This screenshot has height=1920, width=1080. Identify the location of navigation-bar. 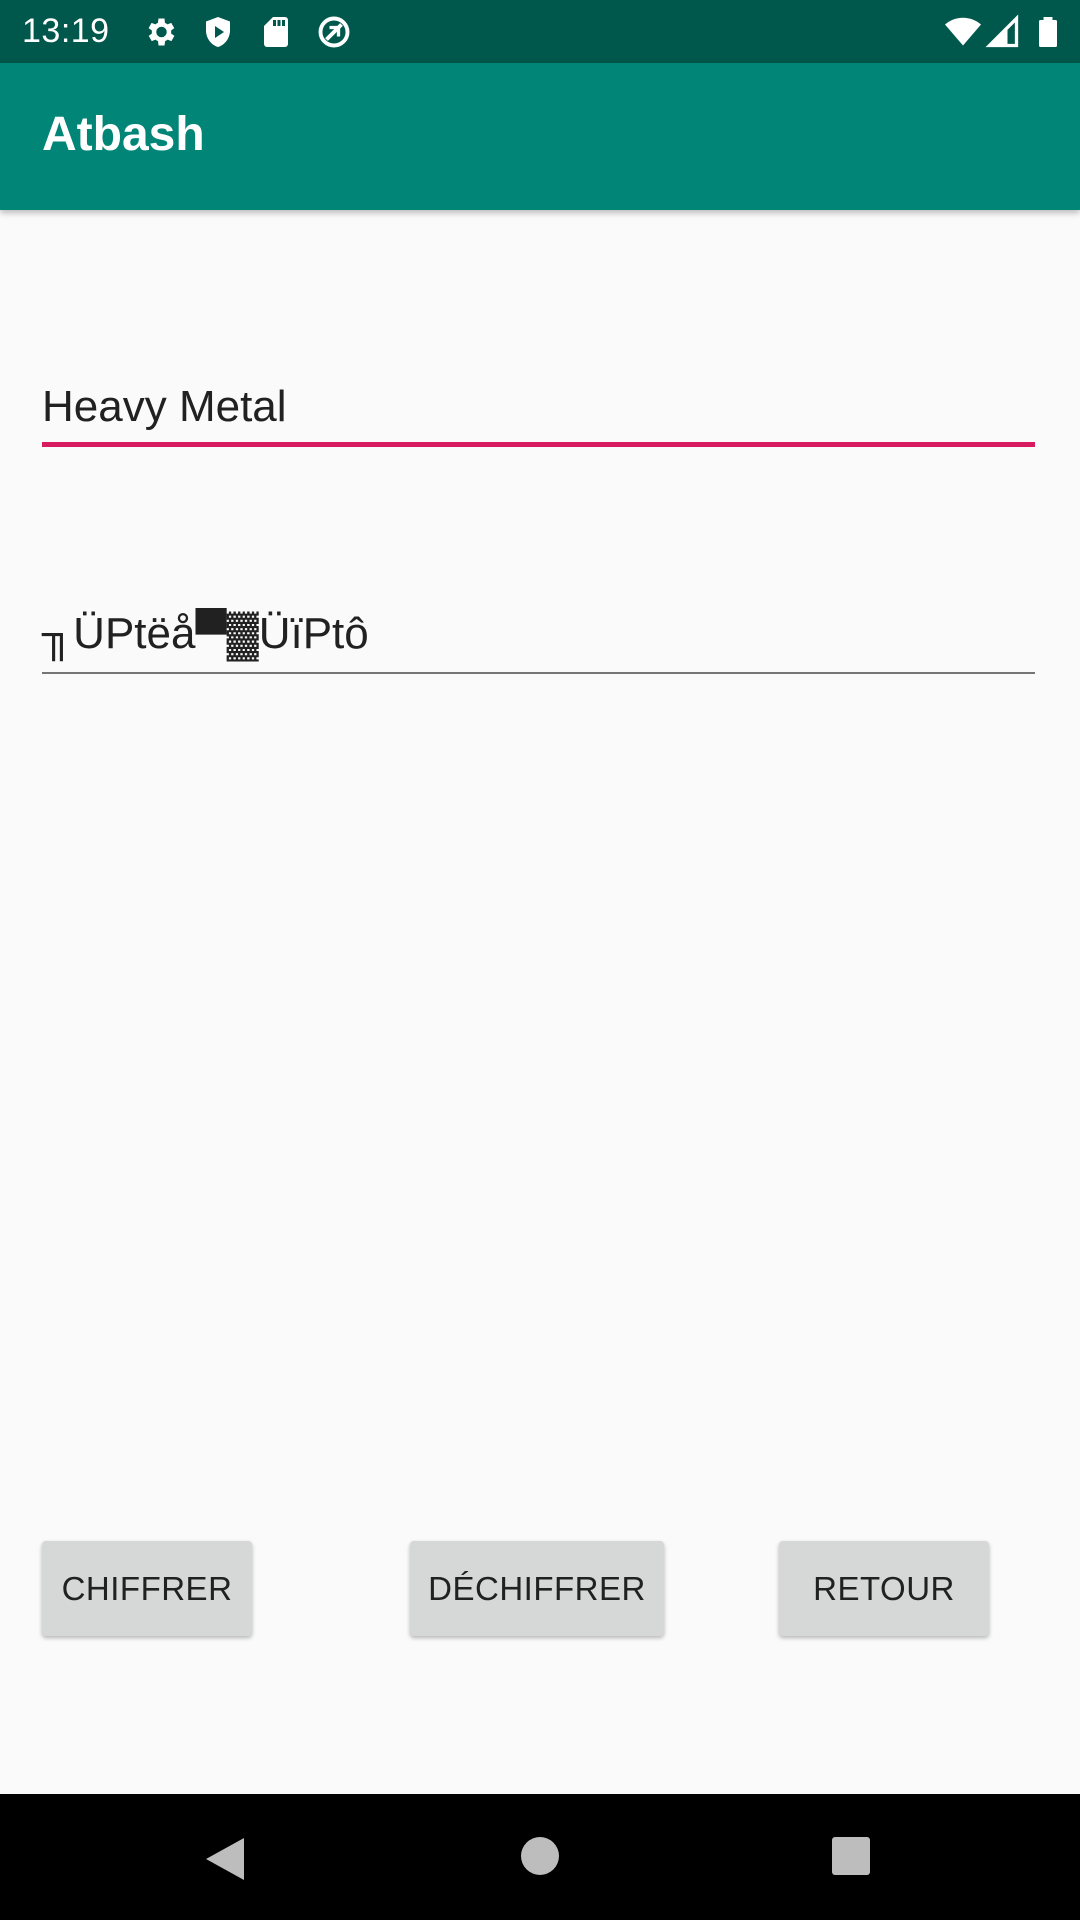
(540, 1857).